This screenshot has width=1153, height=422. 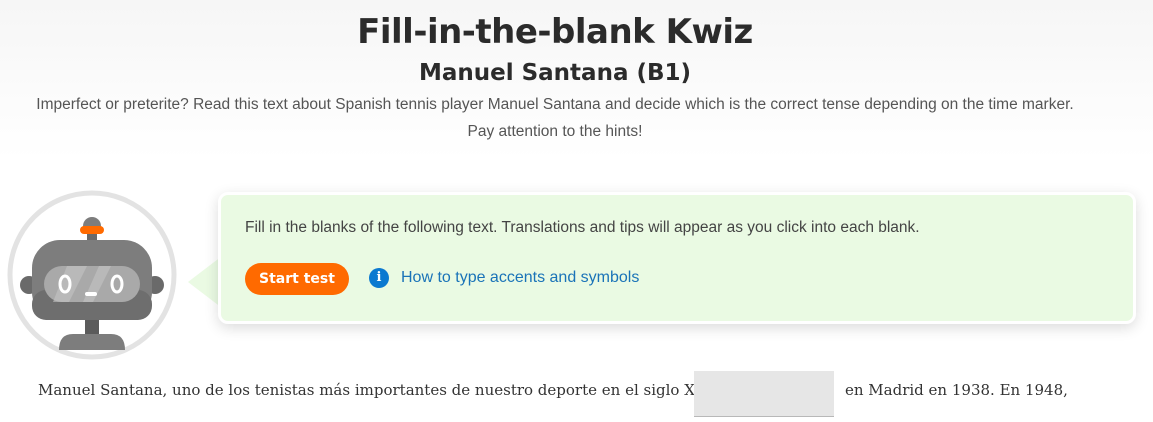 I want to click on robot-mascot-icon, so click(x=92, y=275).